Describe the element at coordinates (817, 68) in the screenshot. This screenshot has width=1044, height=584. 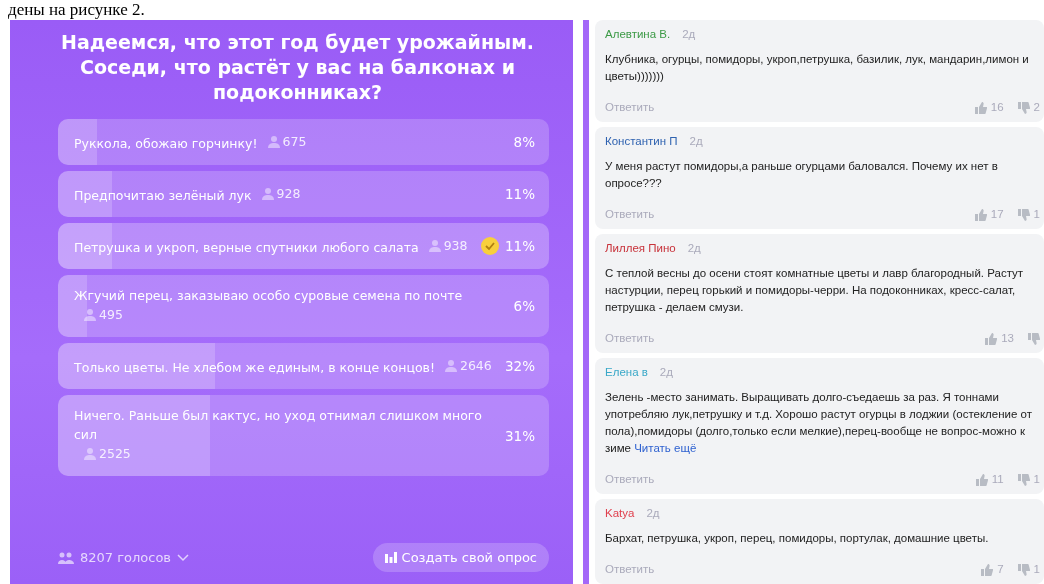
I see `comment-text: Клубника, огурцы, помидоры, укроп,петрушка, базилик, лук, мандарин,лимон и цветы)))))))` at that location.